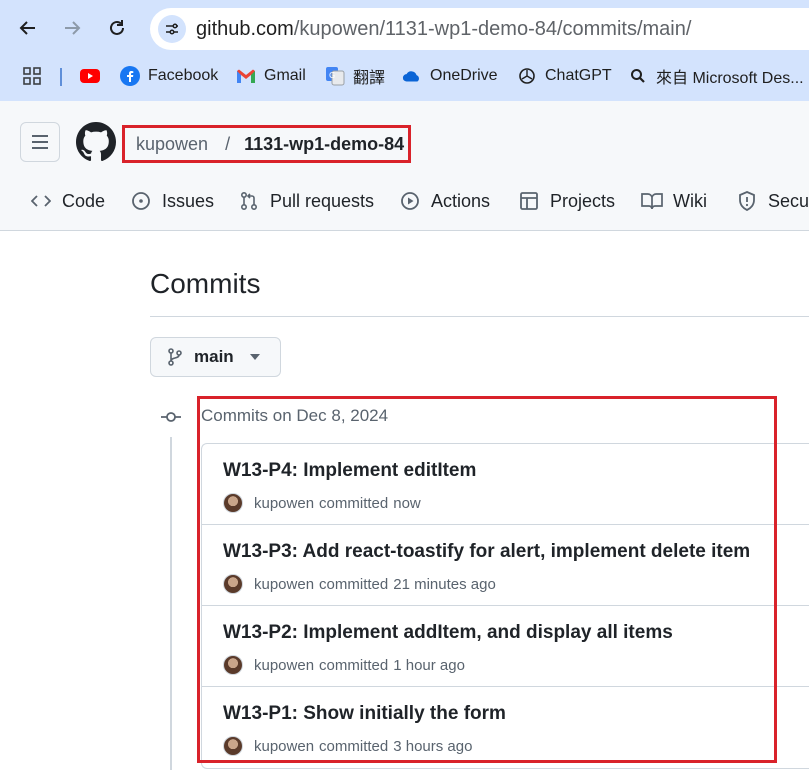  I want to click on bookmark-youtube, so click(94, 76).